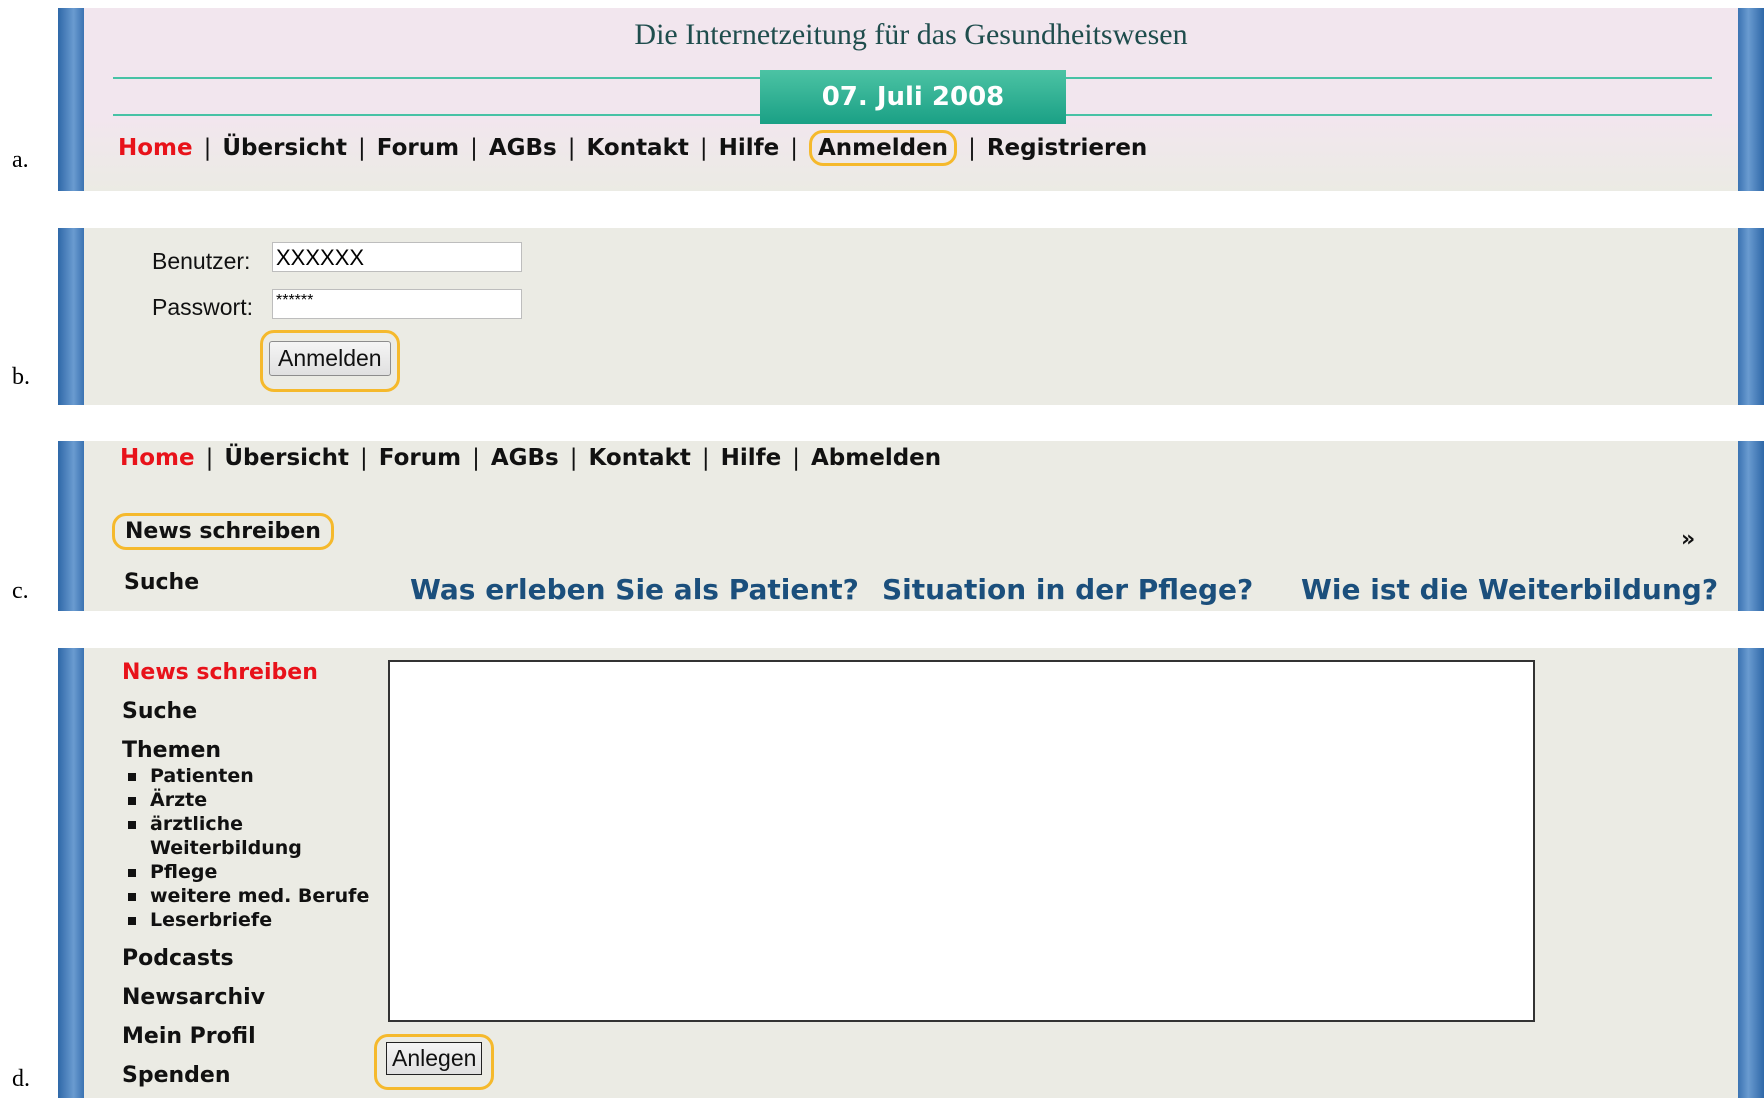 The width and height of the screenshot is (1764, 1098). What do you see at coordinates (201, 261) in the screenshot?
I see `user-label: Benutzer:` at bounding box center [201, 261].